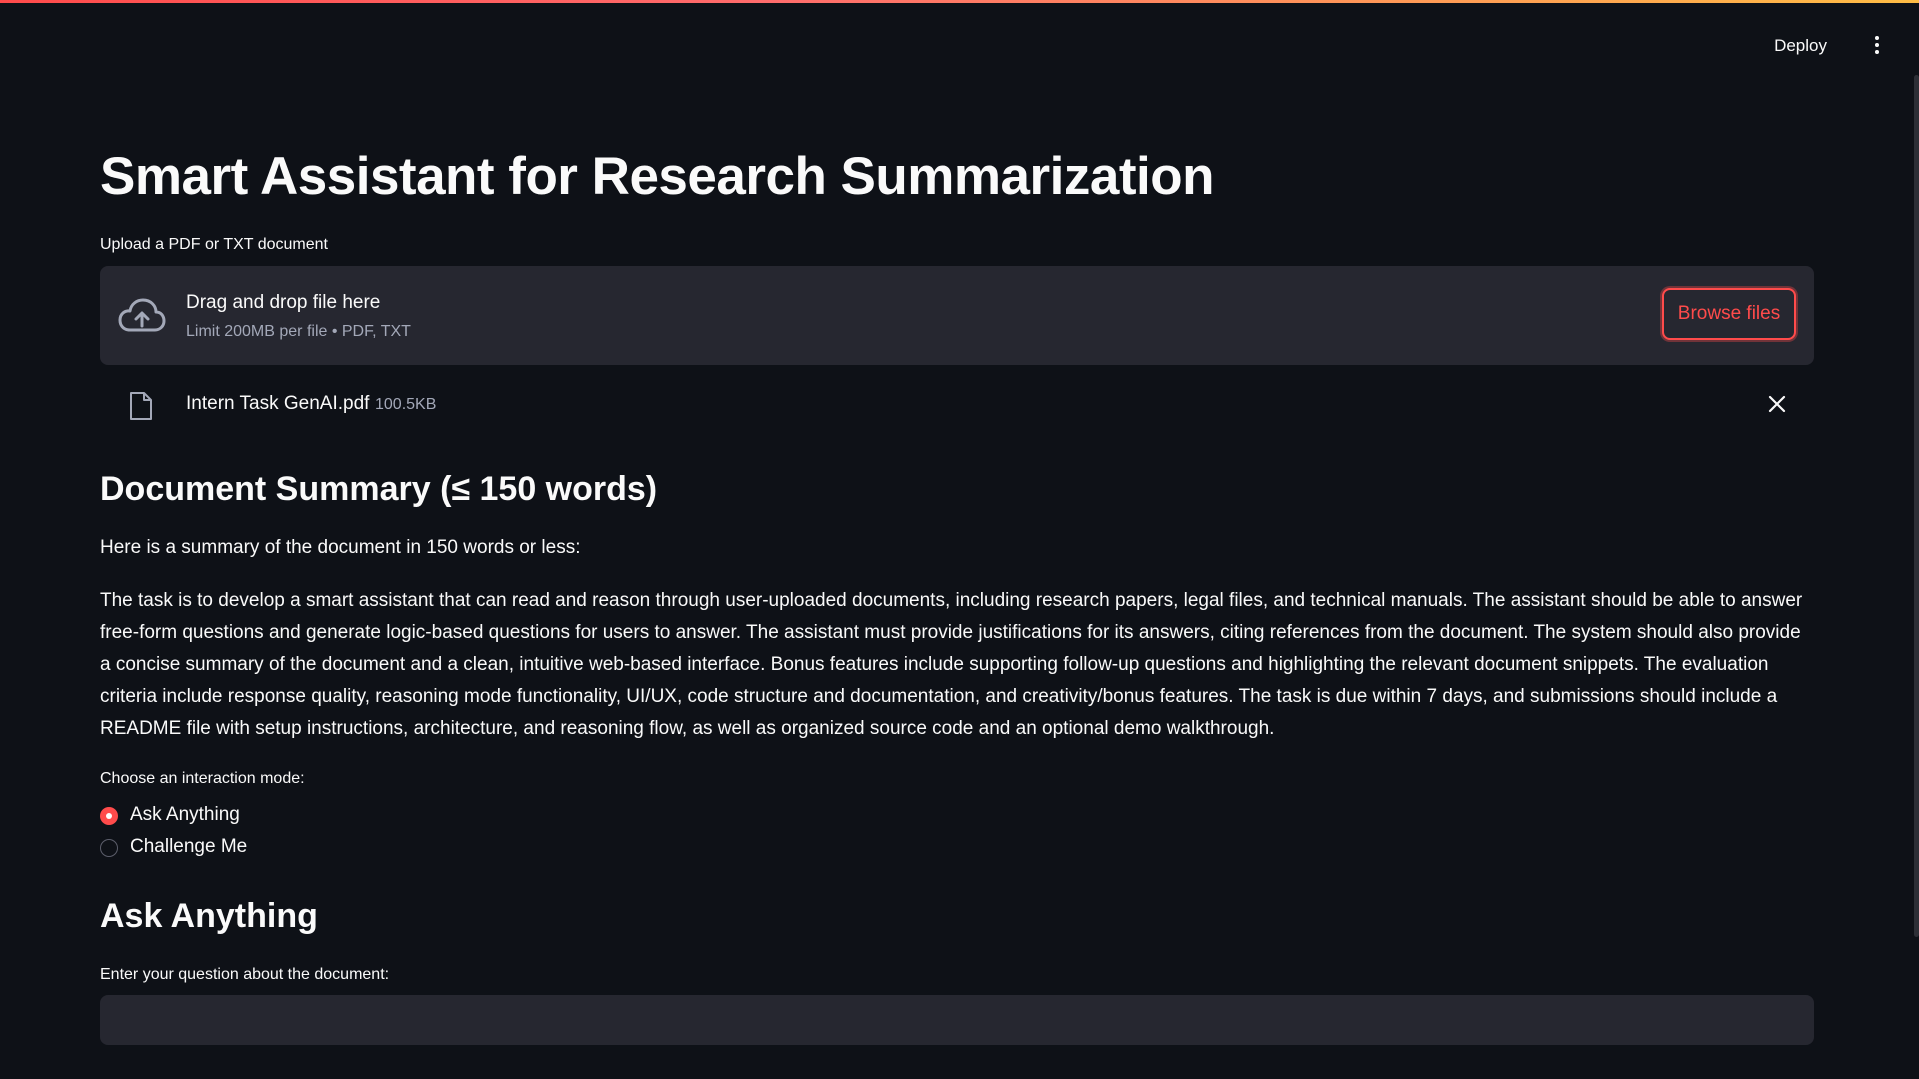 This screenshot has height=1079, width=1919. I want to click on app-header: Deploy, so click(1719, 45).